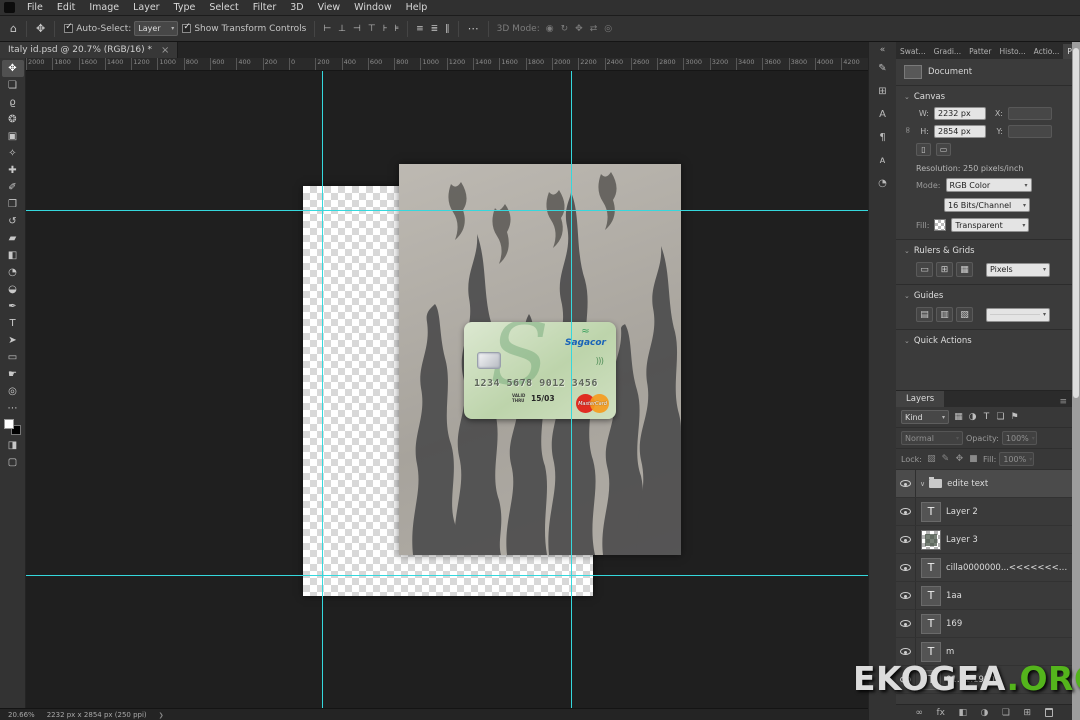 The image size is (1080, 720). I want to click on guide-option-icon: ▧, so click(964, 314).